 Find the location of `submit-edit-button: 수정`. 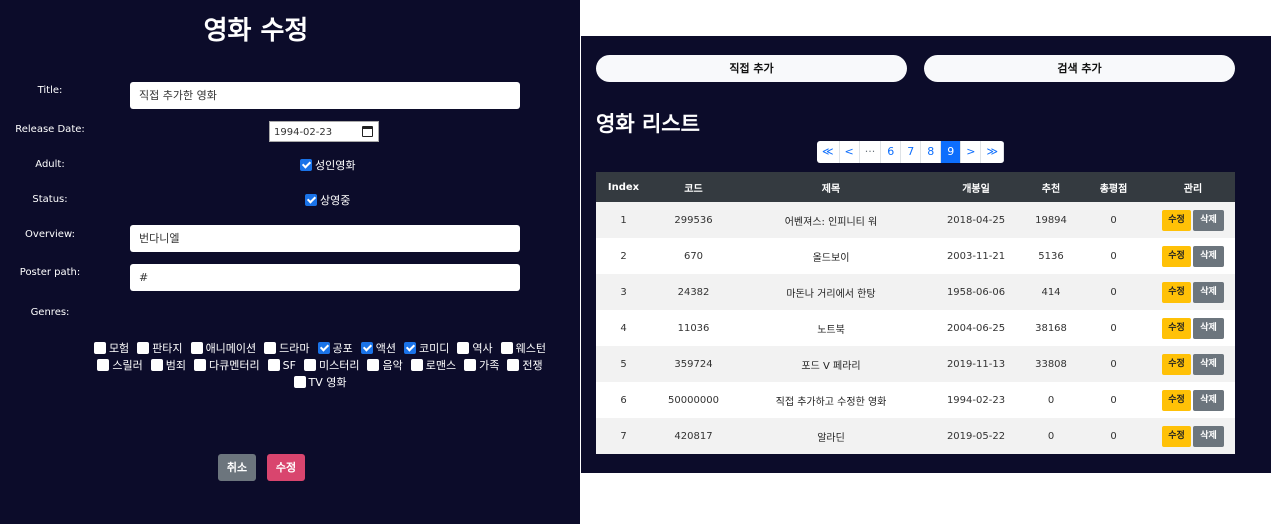

submit-edit-button: 수정 is located at coordinates (286, 467).